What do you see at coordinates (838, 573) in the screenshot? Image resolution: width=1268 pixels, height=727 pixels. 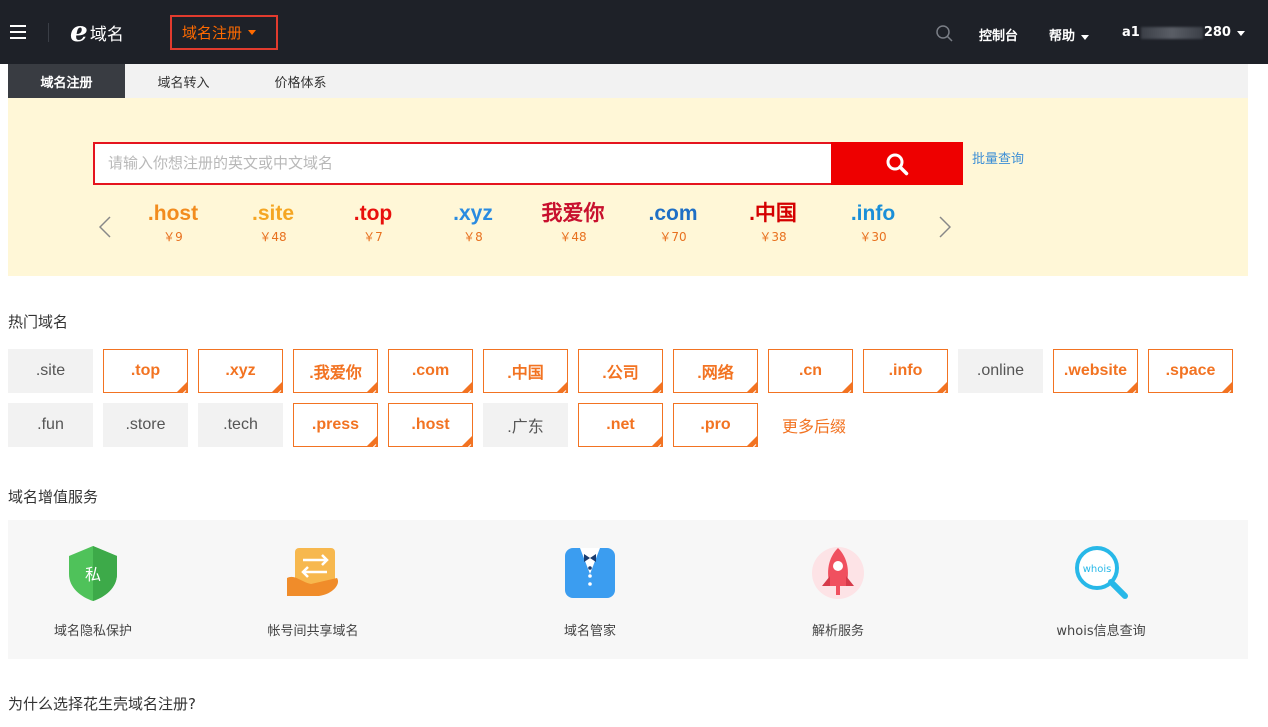 I see `dns-rocket-icon` at bounding box center [838, 573].